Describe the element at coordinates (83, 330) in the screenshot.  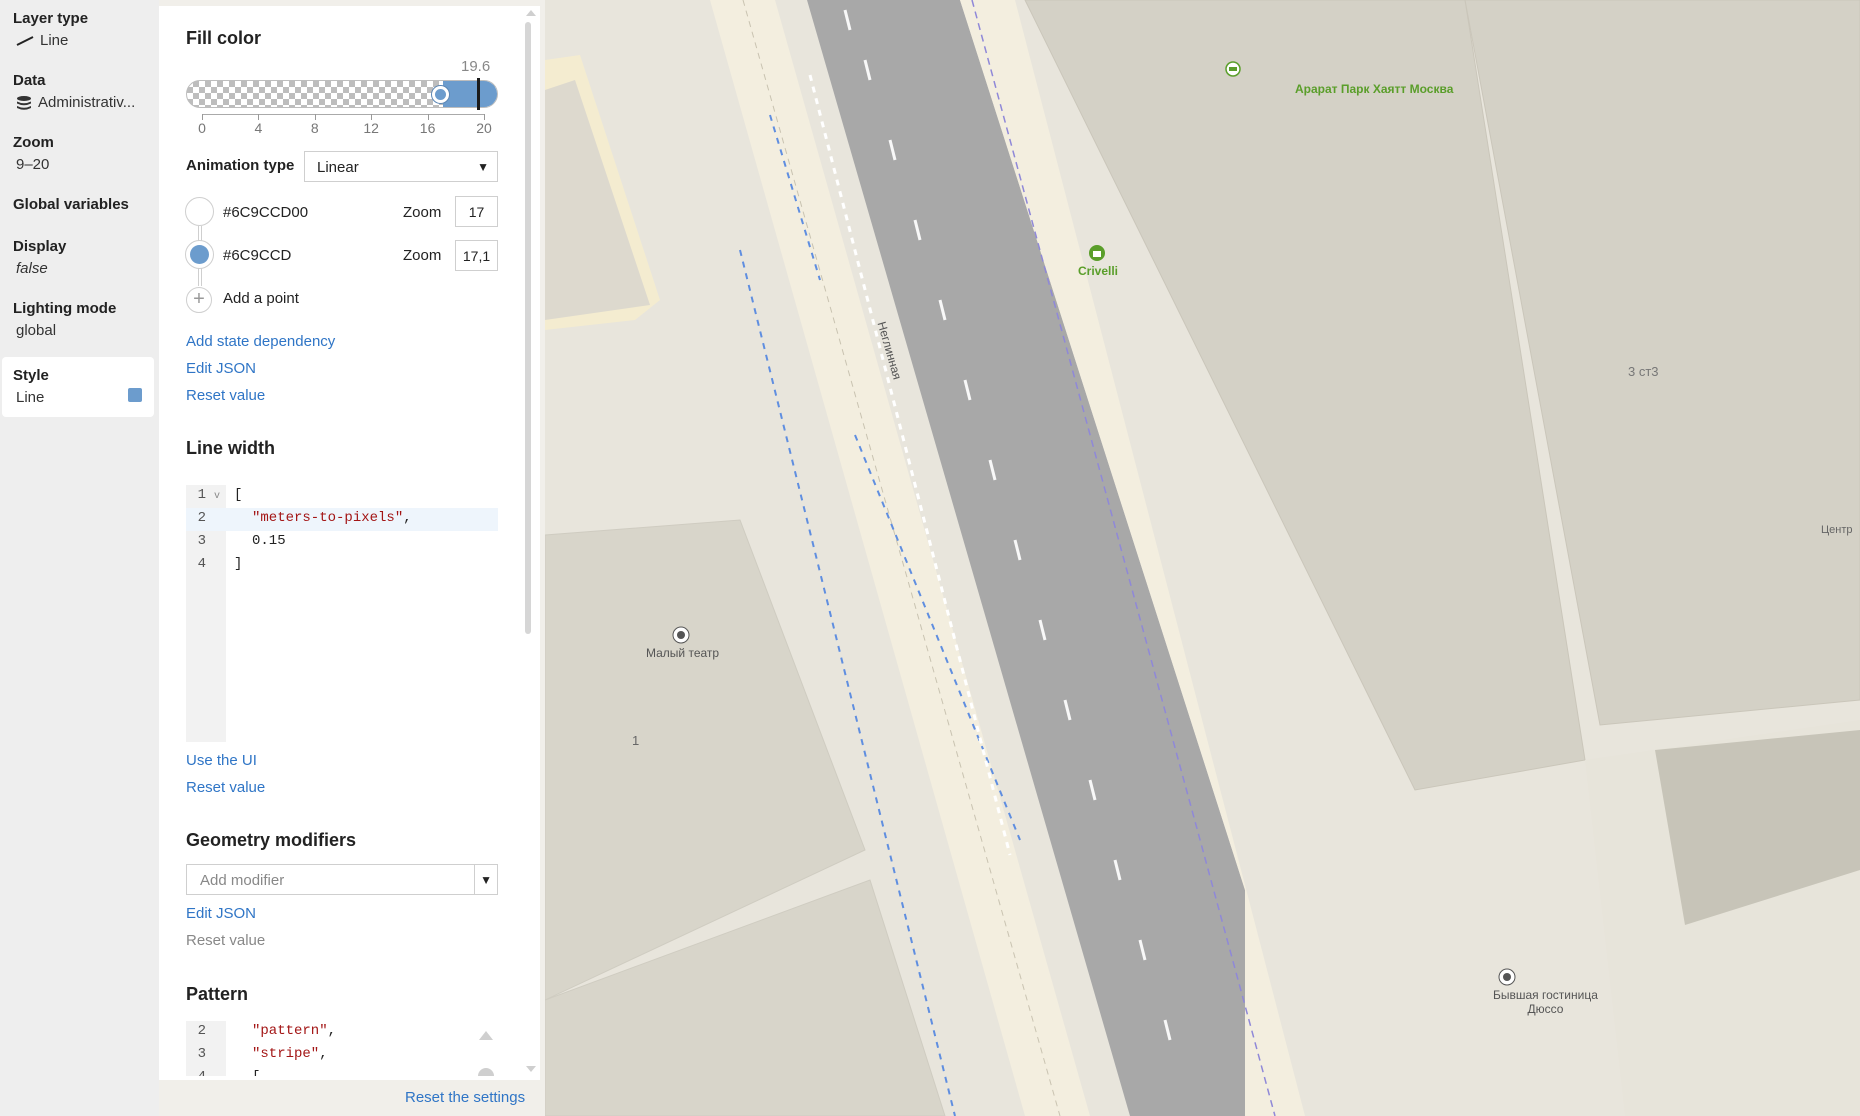
I see `nav-value-row: global` at that location.